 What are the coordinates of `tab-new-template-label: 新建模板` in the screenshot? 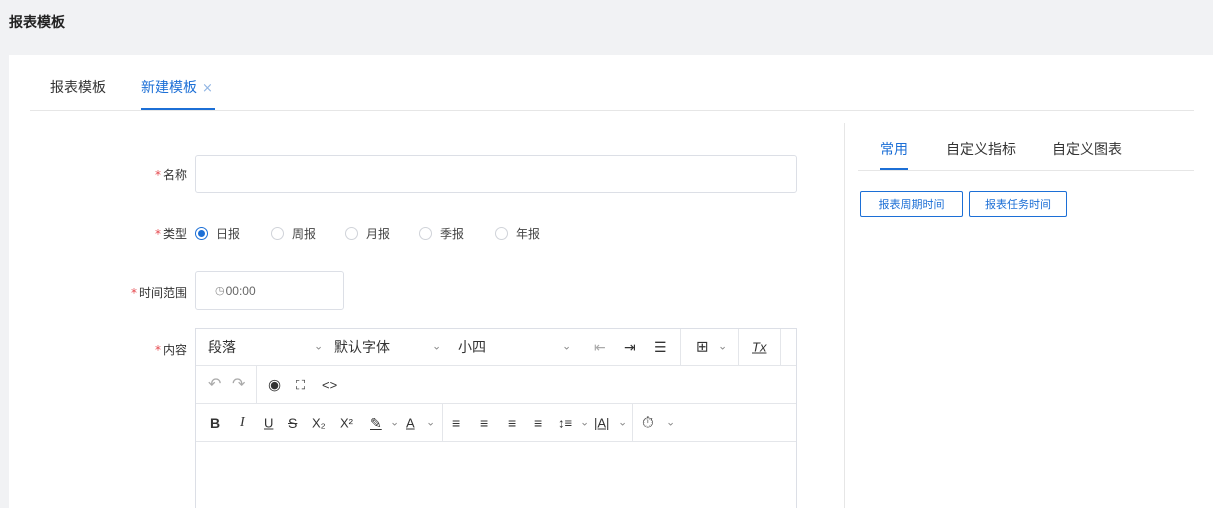 It's located at (169, 88).